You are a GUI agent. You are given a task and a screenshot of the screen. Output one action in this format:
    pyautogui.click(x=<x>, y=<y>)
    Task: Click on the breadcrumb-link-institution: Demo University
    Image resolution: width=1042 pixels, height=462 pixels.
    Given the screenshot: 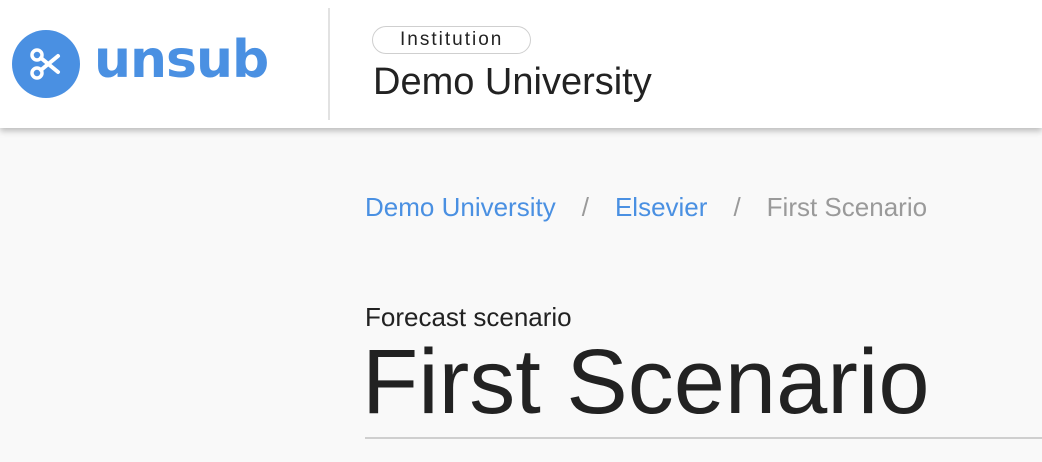 What is the action you would take?
    pyautogui.click(x=460, y=207)
    